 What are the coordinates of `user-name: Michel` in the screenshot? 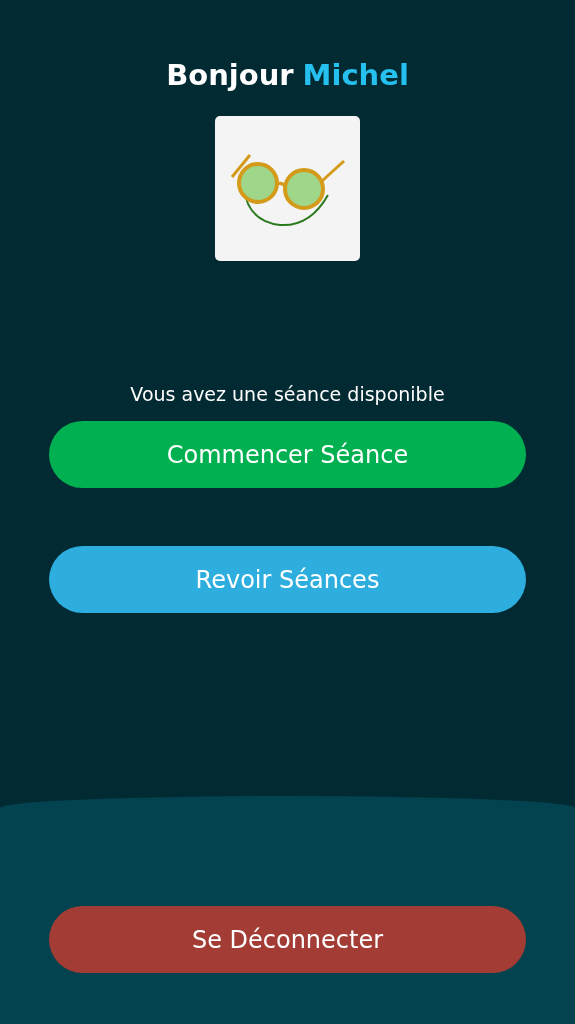 It's located at (355, 75).